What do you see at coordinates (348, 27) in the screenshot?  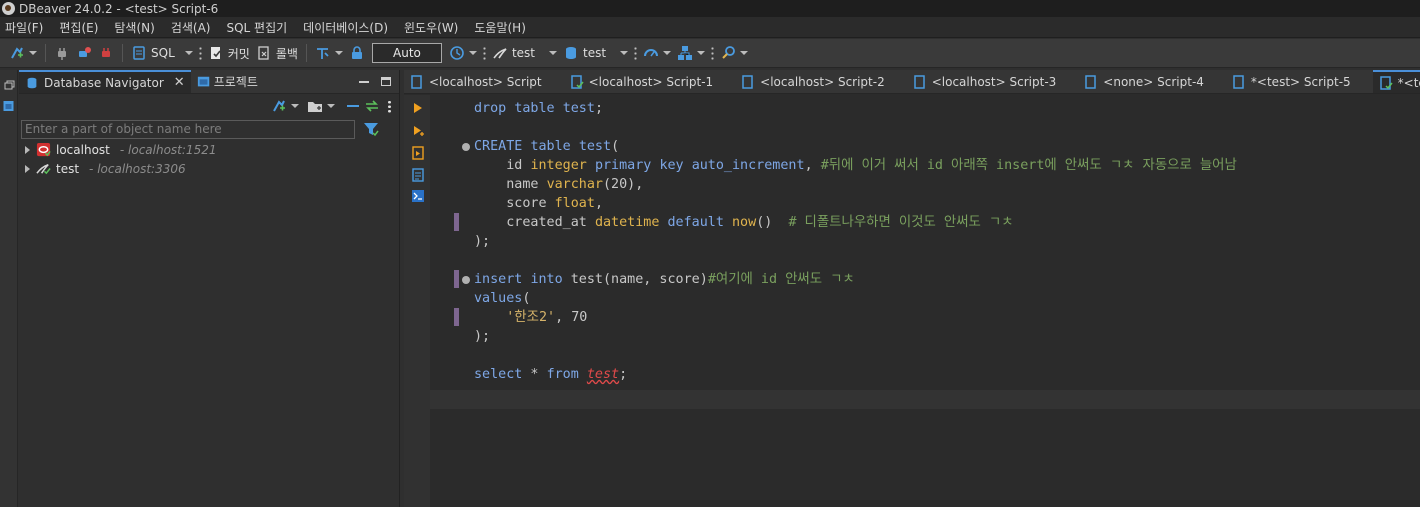 I see `menu-database: 데이터베이스(D)` at bounding box center [348, 27].